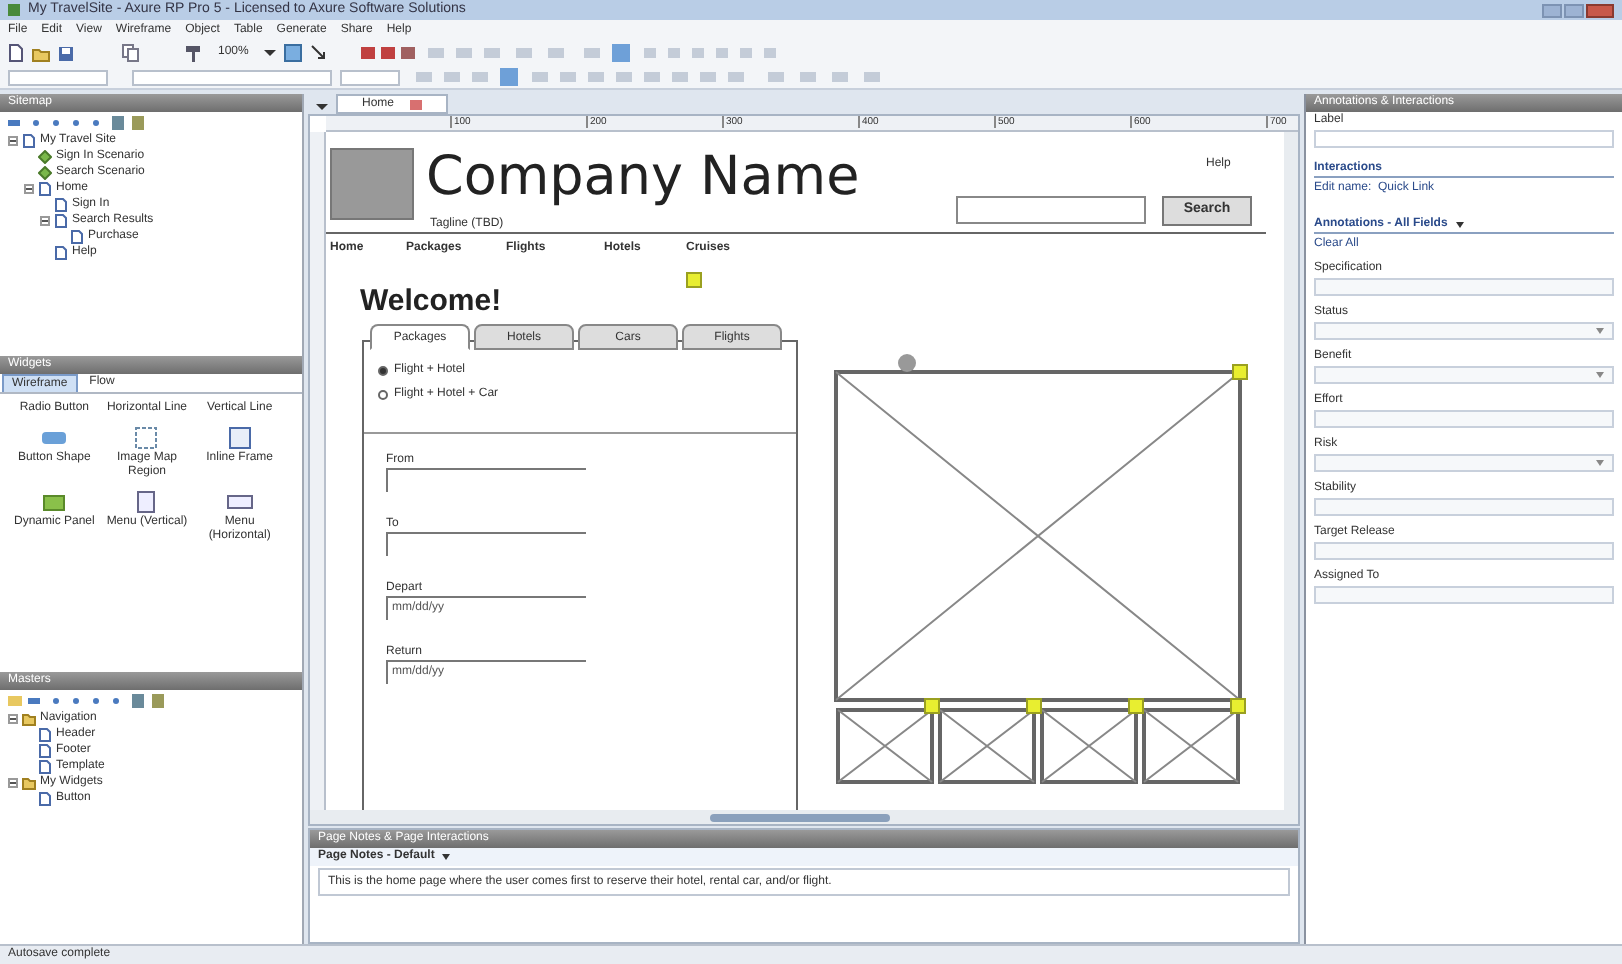 This screenshot has height=964, width=1622. I want to click on company-name: Company Name, so click(643, 178).